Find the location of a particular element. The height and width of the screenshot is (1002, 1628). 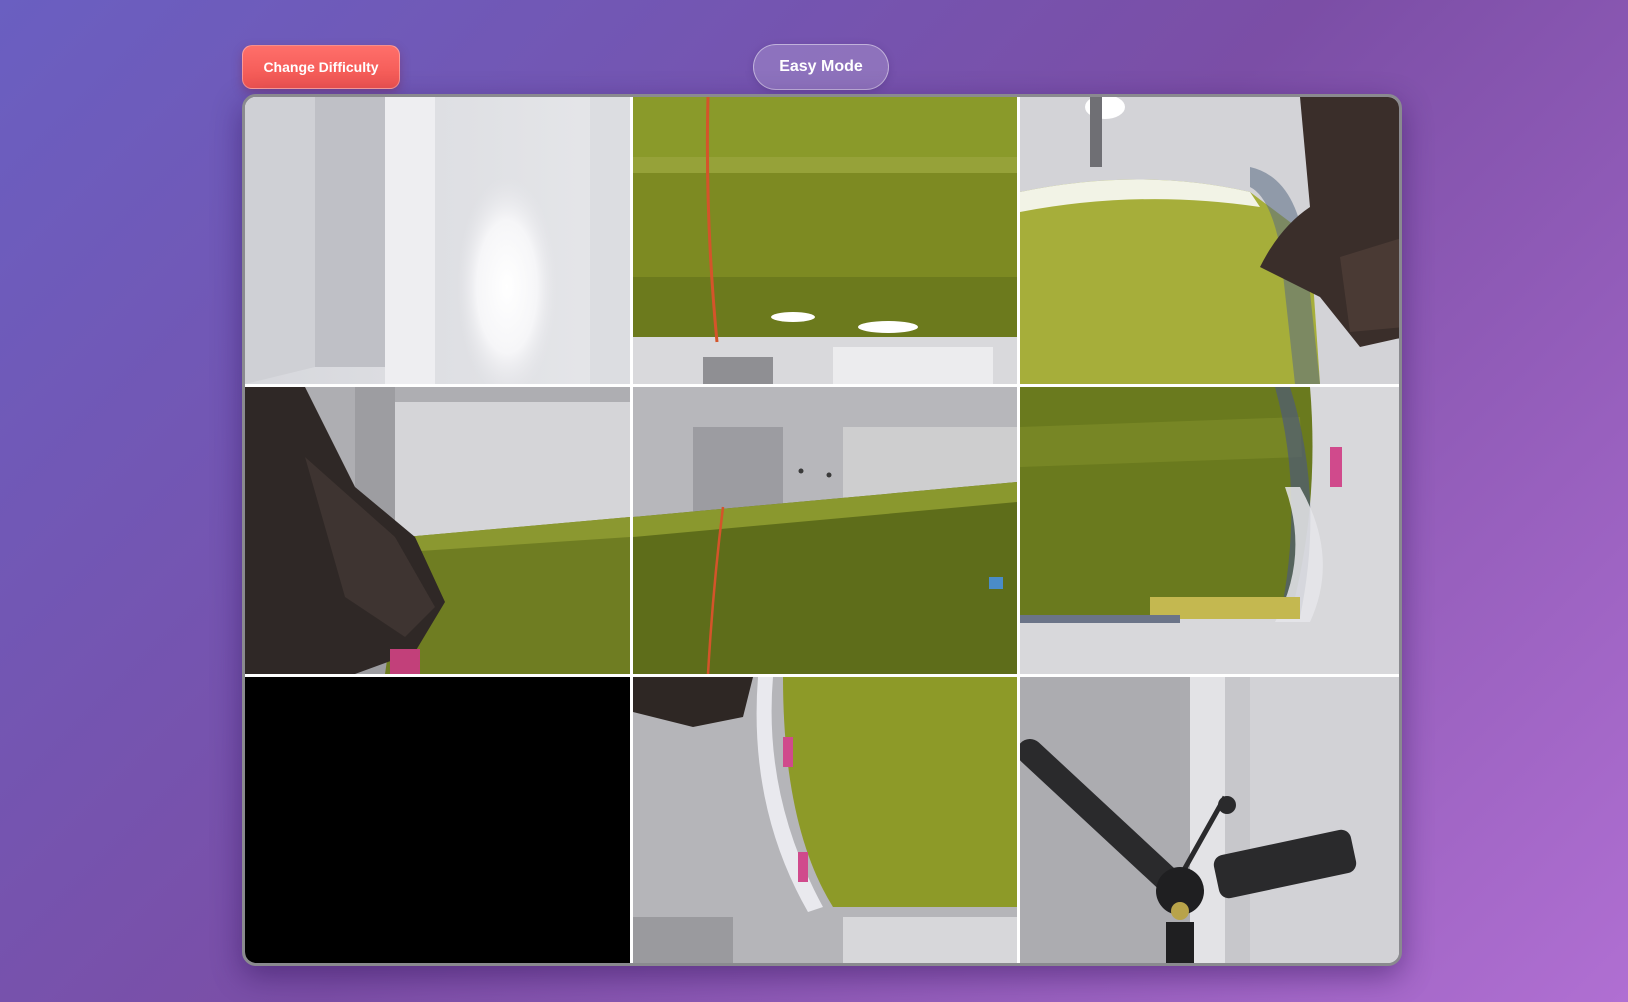

difficulty-mode-button: Easy Mode is located at coordinates (821, 67).